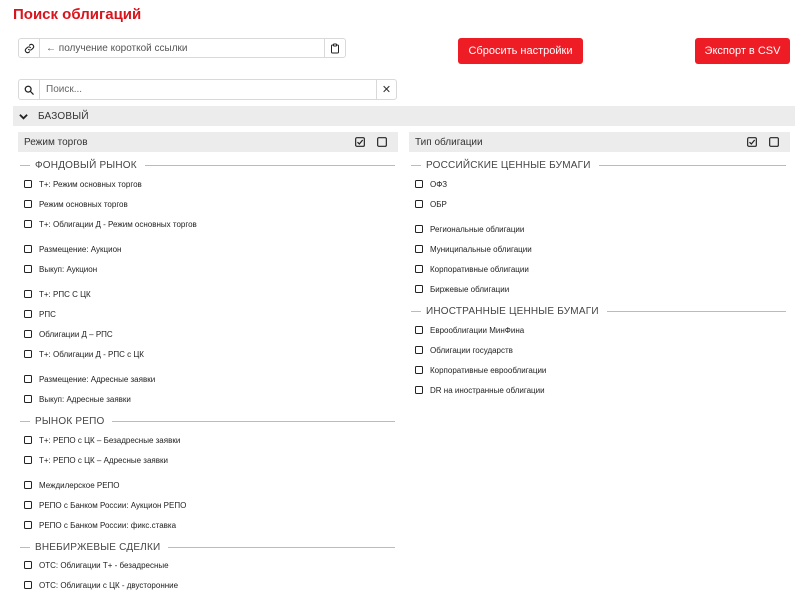 The width and height of the screenshot is (800, 601). Describe the element at coordinates (47, 314) in the screenshot. I see `item-label: РПС` at that location.